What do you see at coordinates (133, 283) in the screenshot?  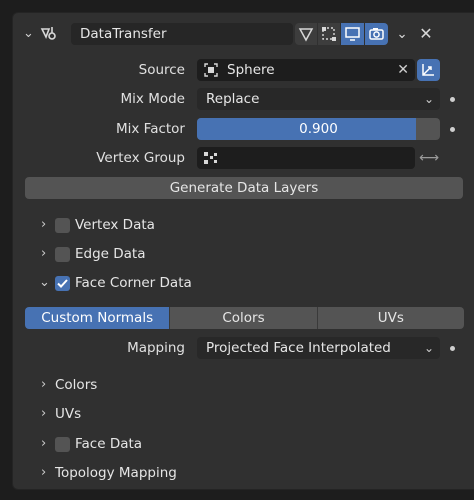 I see `face-corner-data-label: Face Corner Data` at bounding box center [133, 283].